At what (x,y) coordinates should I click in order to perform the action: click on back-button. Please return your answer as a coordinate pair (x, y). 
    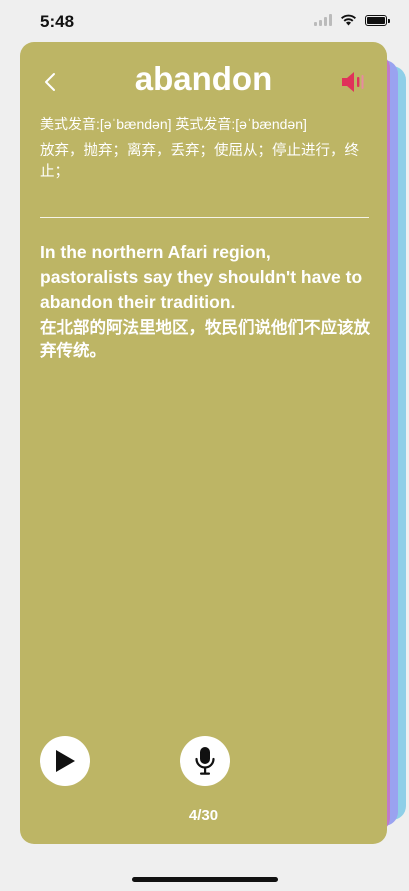
    Looking at the image, I should click on (50, 82).